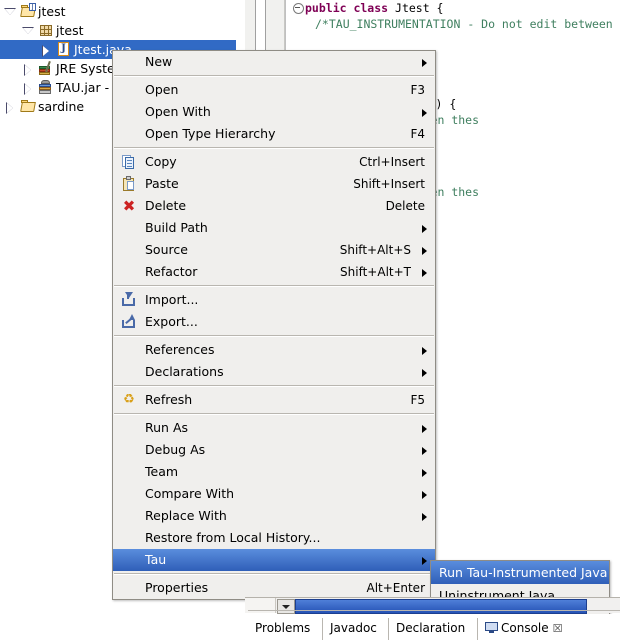  I want to click on menu-item-label: Refresh, so click(169, 399).